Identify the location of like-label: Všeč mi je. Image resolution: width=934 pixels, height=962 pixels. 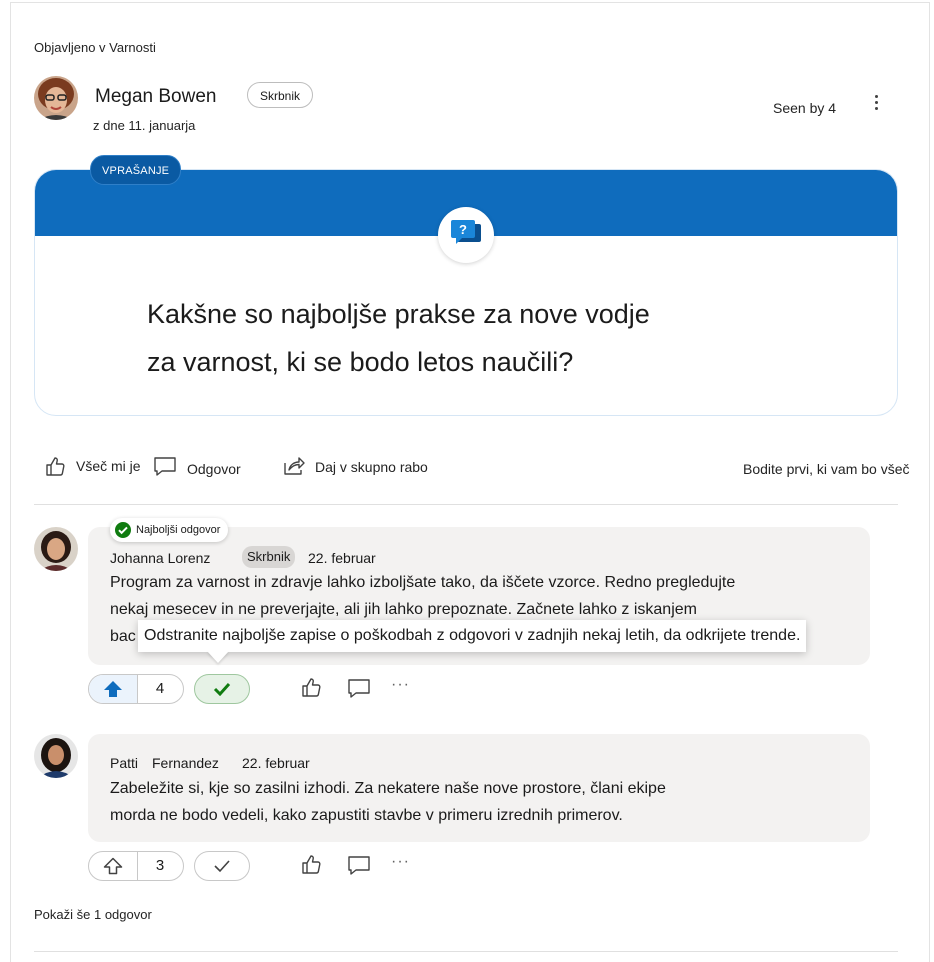
(108, 466).